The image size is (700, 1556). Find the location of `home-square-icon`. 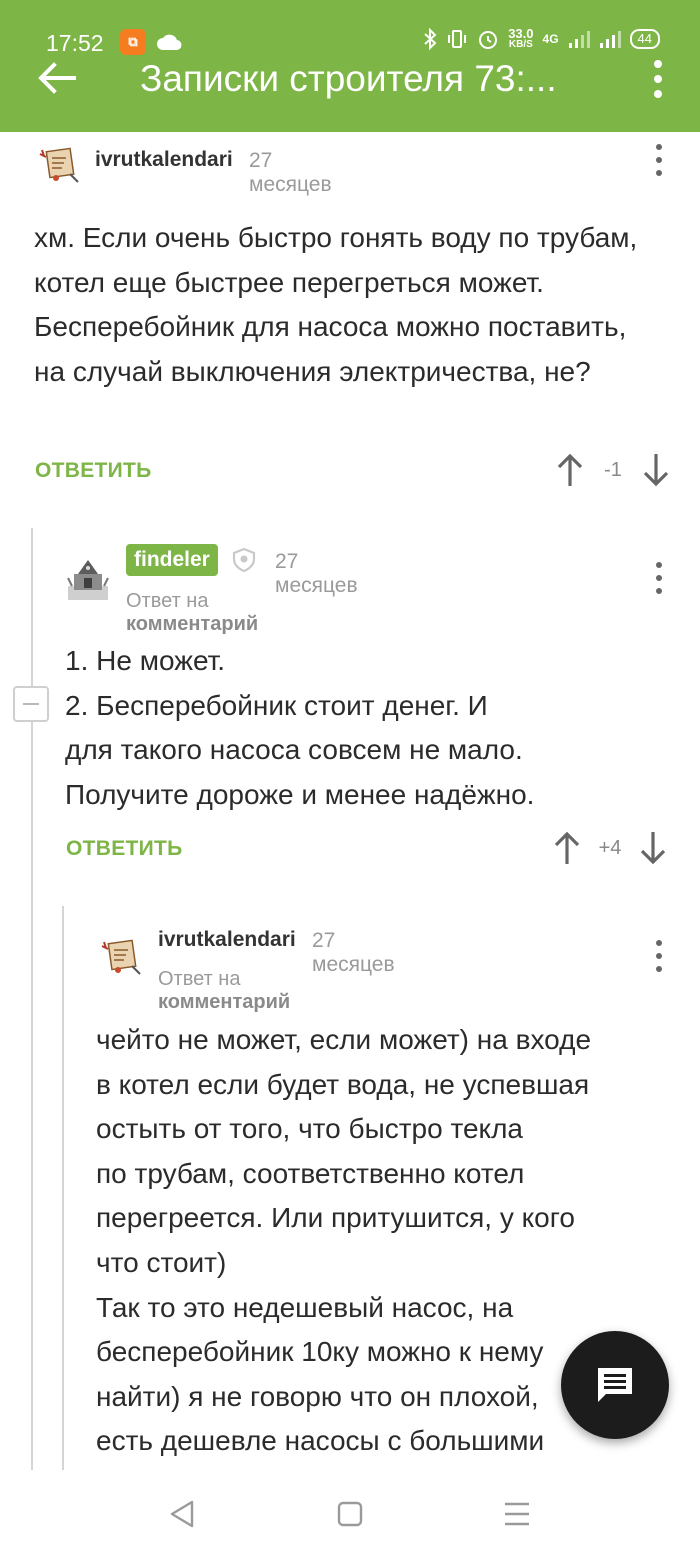

home-square-icon is located at coordinates (350, 1514).